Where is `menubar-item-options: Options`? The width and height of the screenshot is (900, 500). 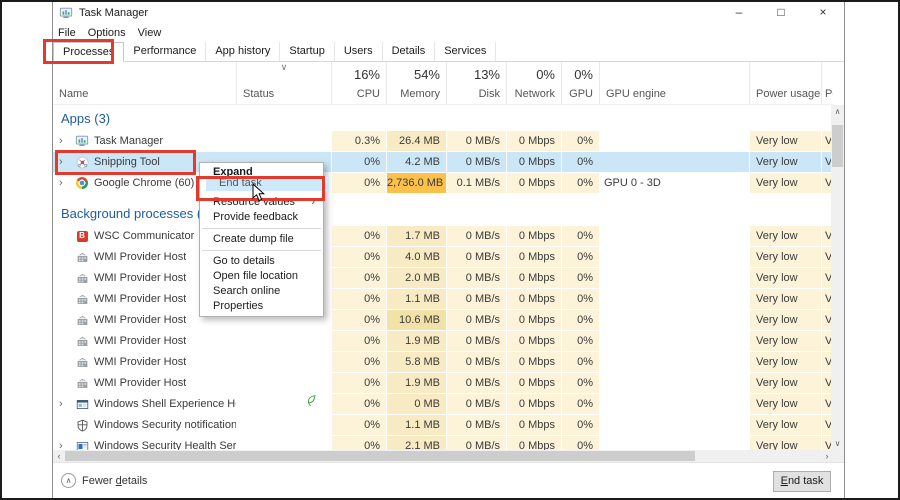 menubar-item-options: Options is located at coordinates (110, 33).